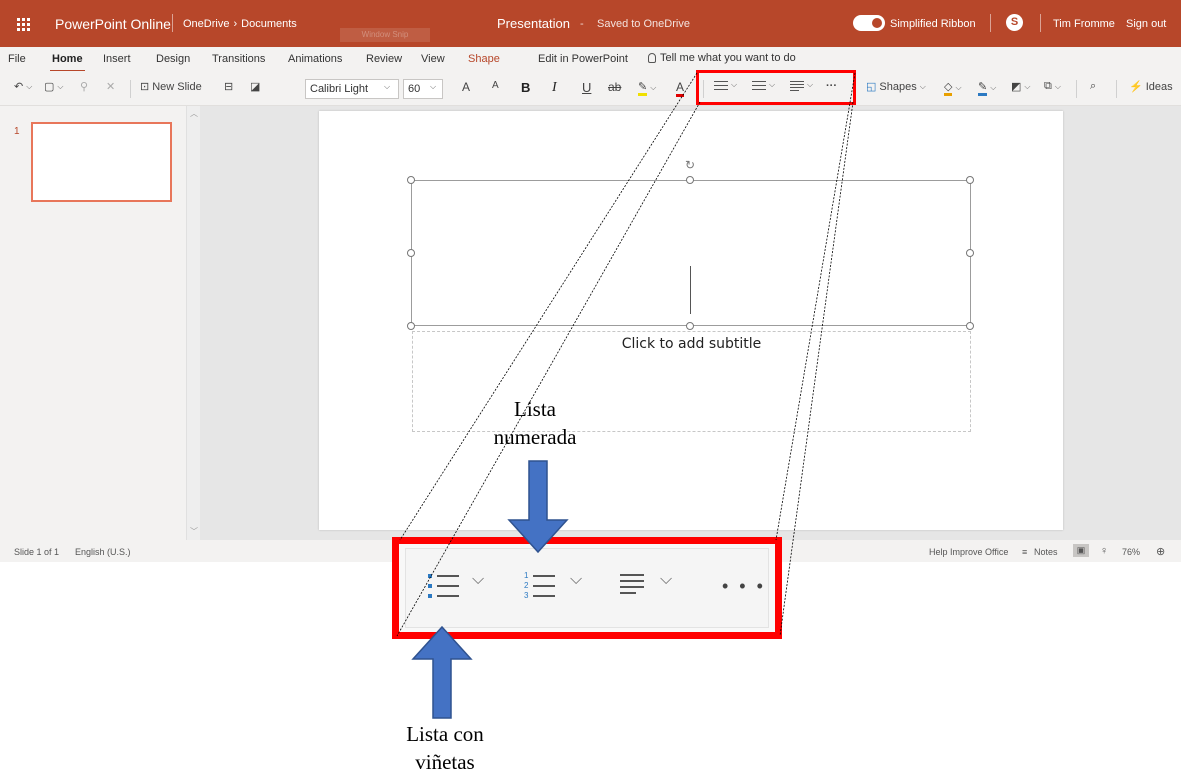  I want to click on background-icon: ◪, so click(255, 87).